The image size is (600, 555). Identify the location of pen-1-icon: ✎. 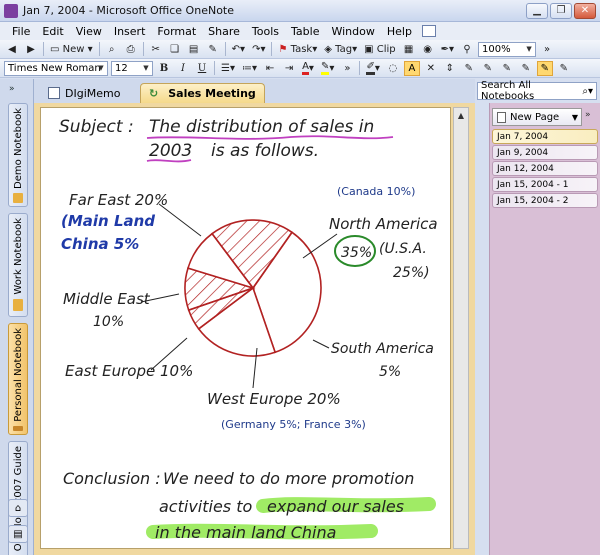
(469, 68).